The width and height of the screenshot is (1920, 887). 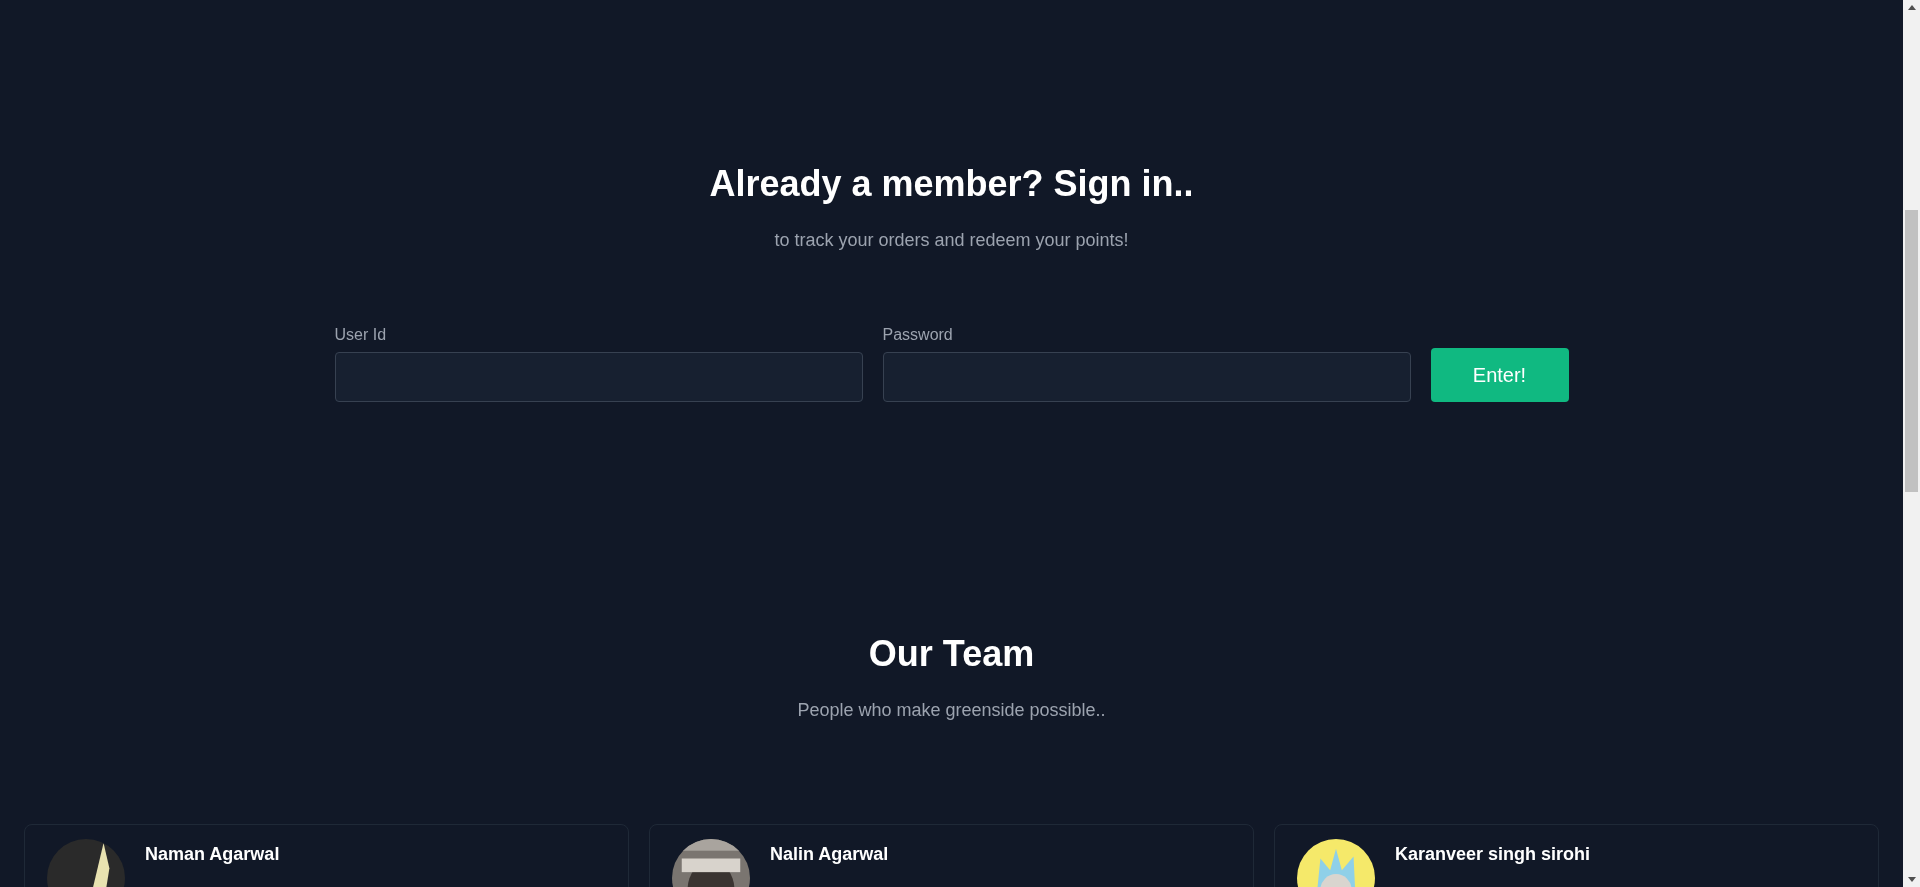 What do you see at coordinates (951, 184) in the screenshot?
I see `signin-heading: Already a member? Sign in..` at bounding box center [951, 184].